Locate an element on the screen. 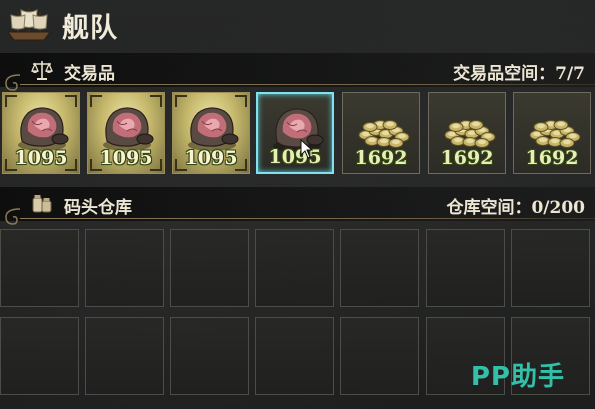  ornament-curl-icon is located at coordinates (13, 216).